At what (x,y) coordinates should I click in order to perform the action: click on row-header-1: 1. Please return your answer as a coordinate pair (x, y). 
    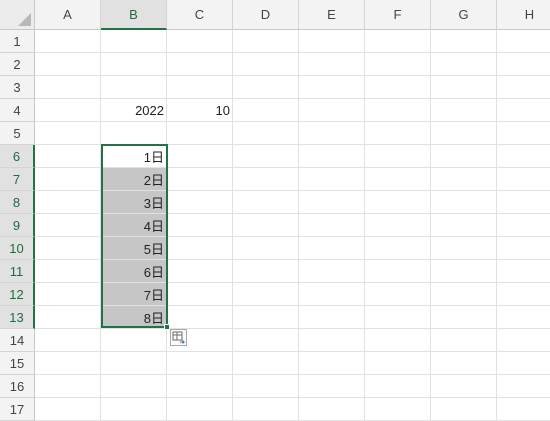
    Looking at the image, I should click on (17, 41).